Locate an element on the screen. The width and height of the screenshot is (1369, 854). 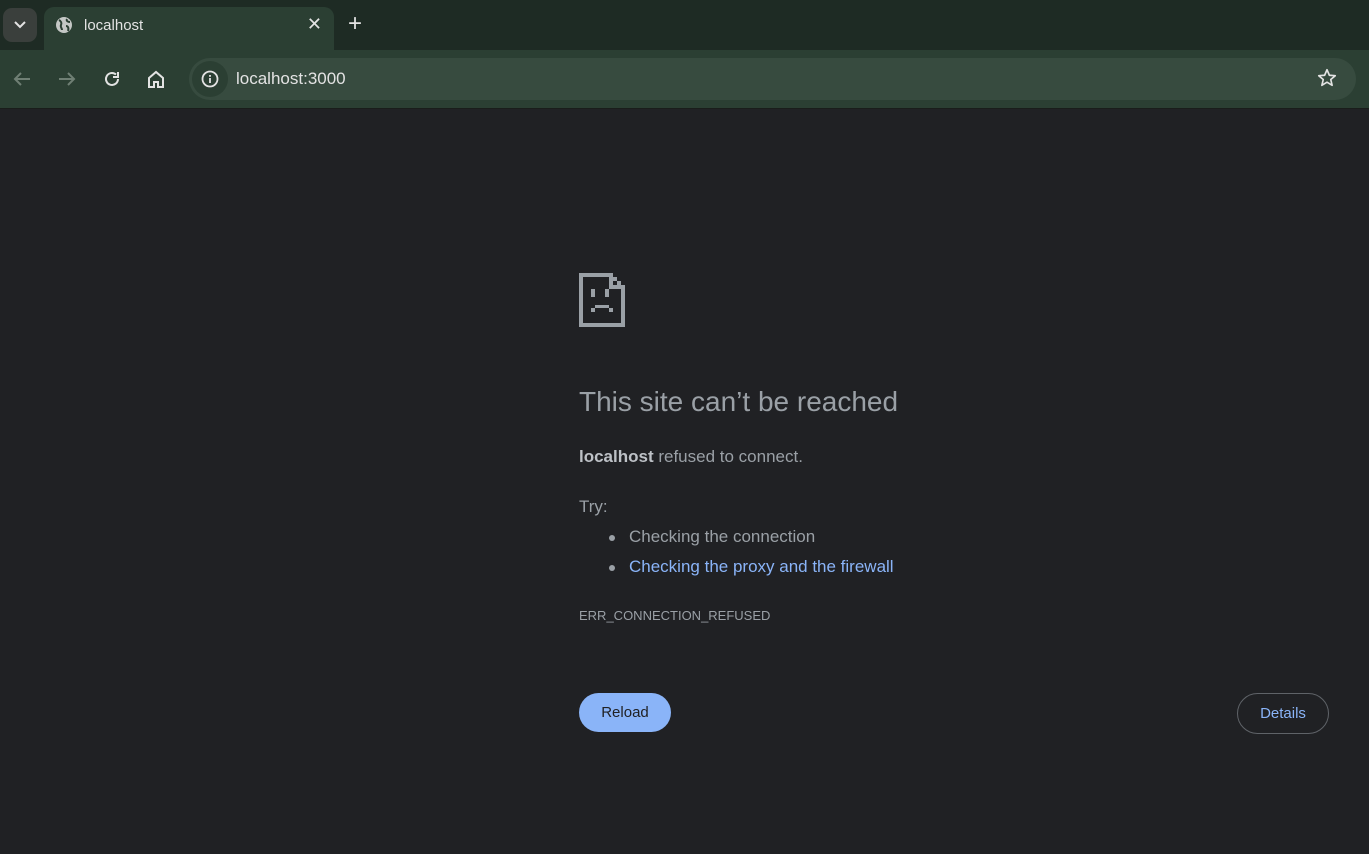
error-message: localhost refused to connect. is located at coordinates (691, 457).